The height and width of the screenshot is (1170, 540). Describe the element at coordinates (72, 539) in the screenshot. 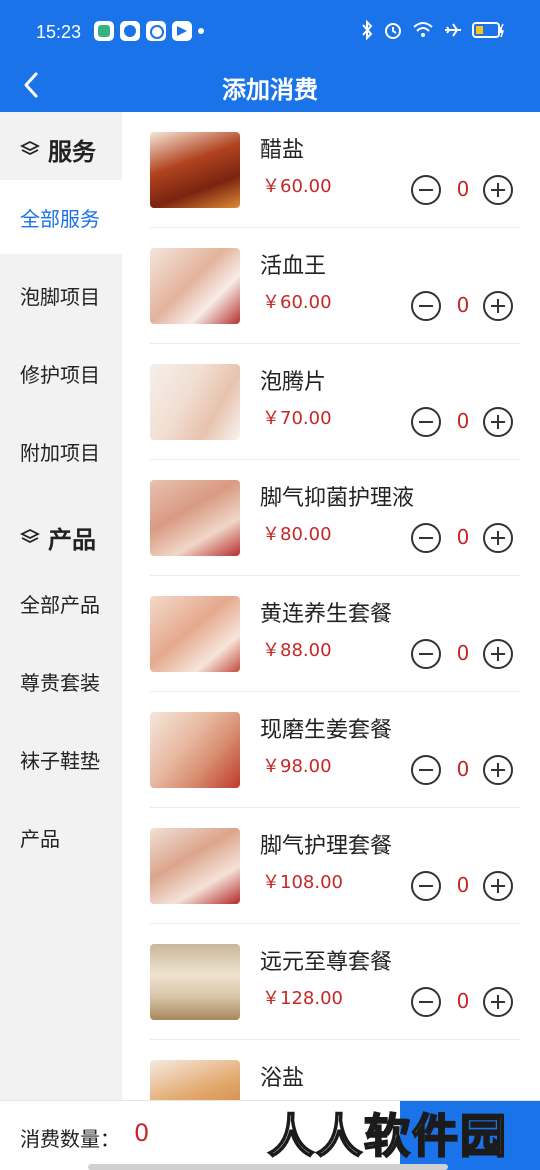

I see `products-group-label: 产品` at that location.